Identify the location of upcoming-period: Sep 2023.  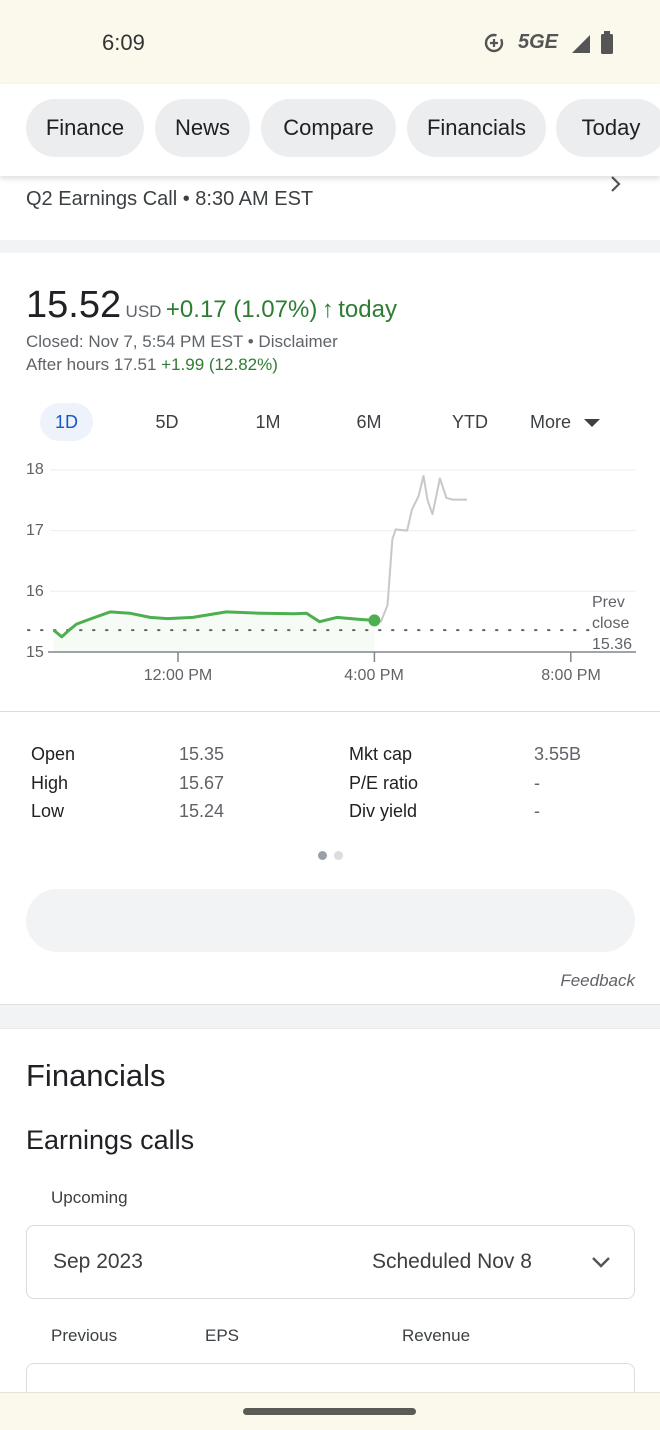
(98, 1261).